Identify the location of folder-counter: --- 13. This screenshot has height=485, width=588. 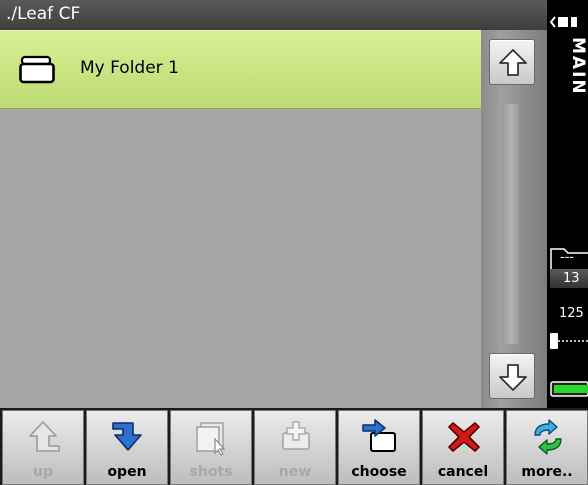
(569, 267).